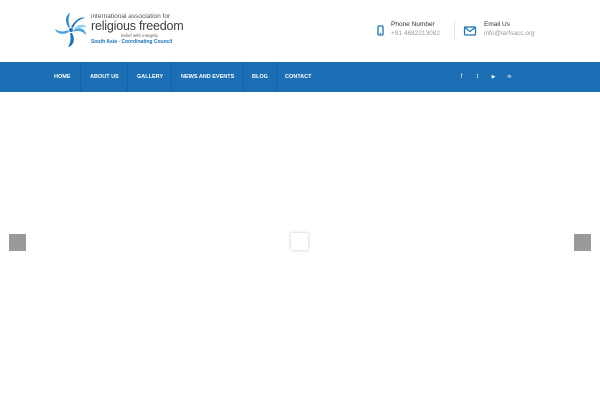  Describe the element at coordinates (150, 77) in the screenshot. I see `nav-item-gallery: GALLERY` at that location.